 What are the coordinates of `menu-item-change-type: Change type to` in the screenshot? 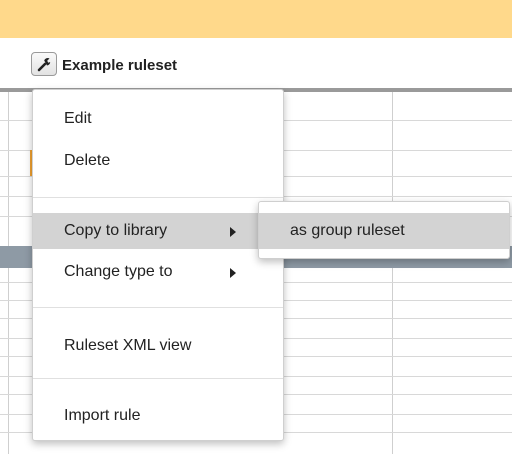 It's located at (158, 272).